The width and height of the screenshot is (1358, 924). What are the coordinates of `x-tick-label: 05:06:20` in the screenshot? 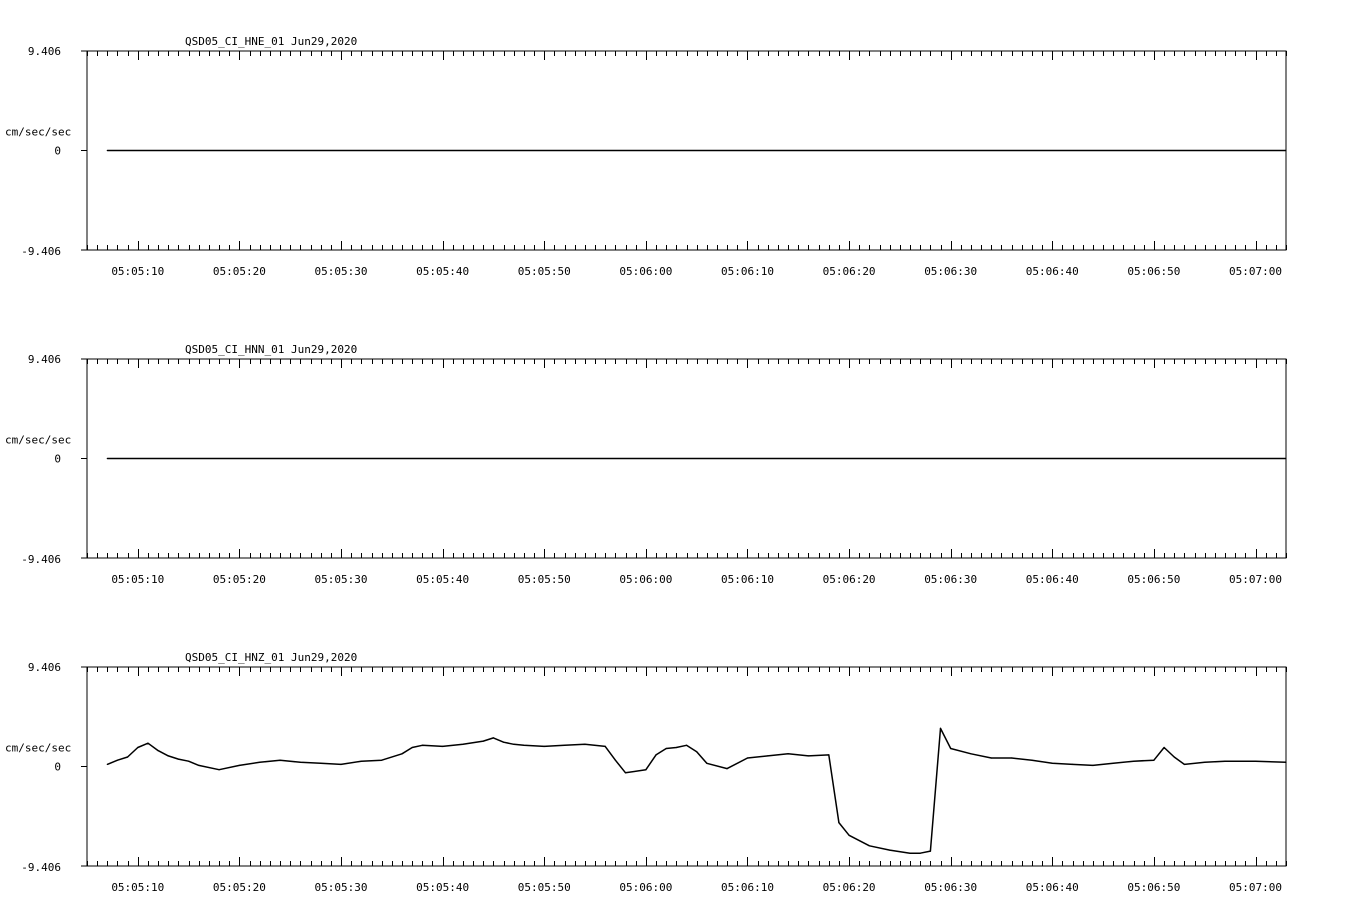 It's located at (849, 579).